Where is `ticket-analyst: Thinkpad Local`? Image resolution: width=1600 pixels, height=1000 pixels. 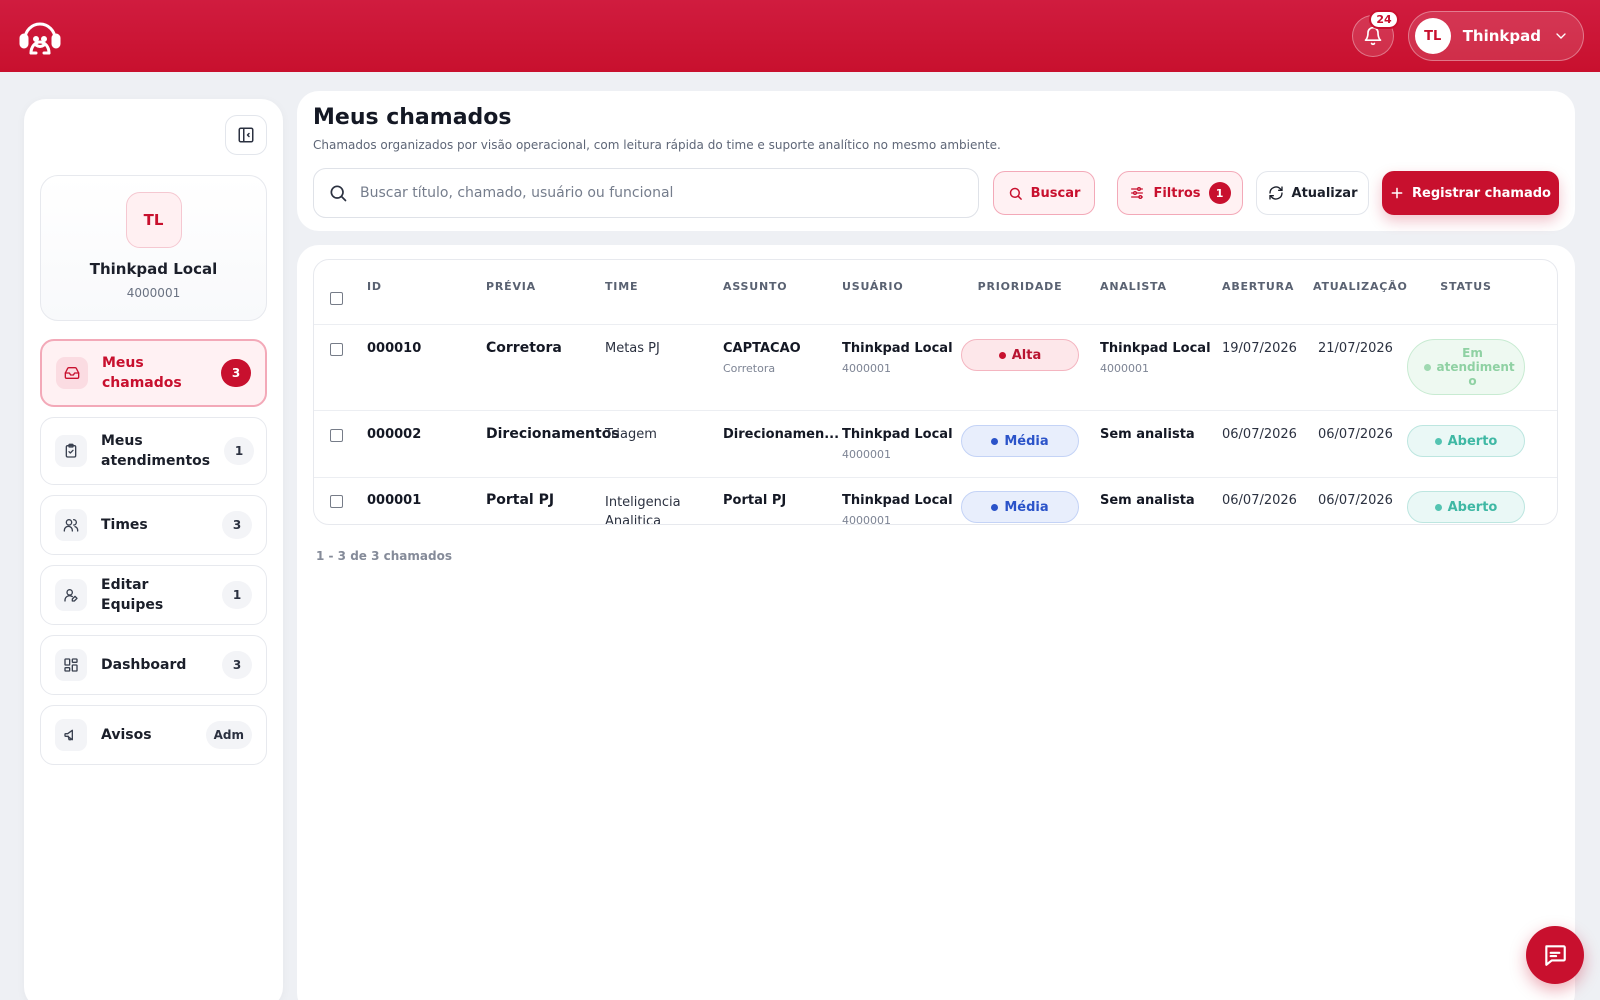
ticket-analyst: Thinkpad Local is located at coordinates (1155, 348).